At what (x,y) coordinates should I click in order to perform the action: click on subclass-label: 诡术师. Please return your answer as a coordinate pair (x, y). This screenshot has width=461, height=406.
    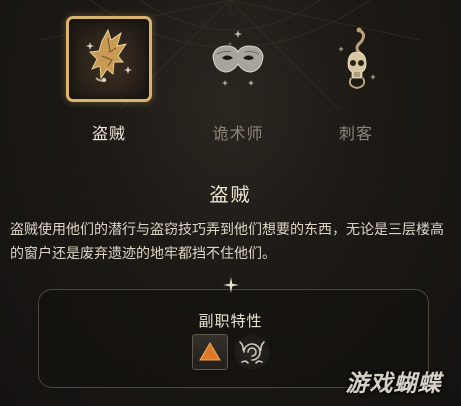
    Looking at the image, I should click on (238, 133).